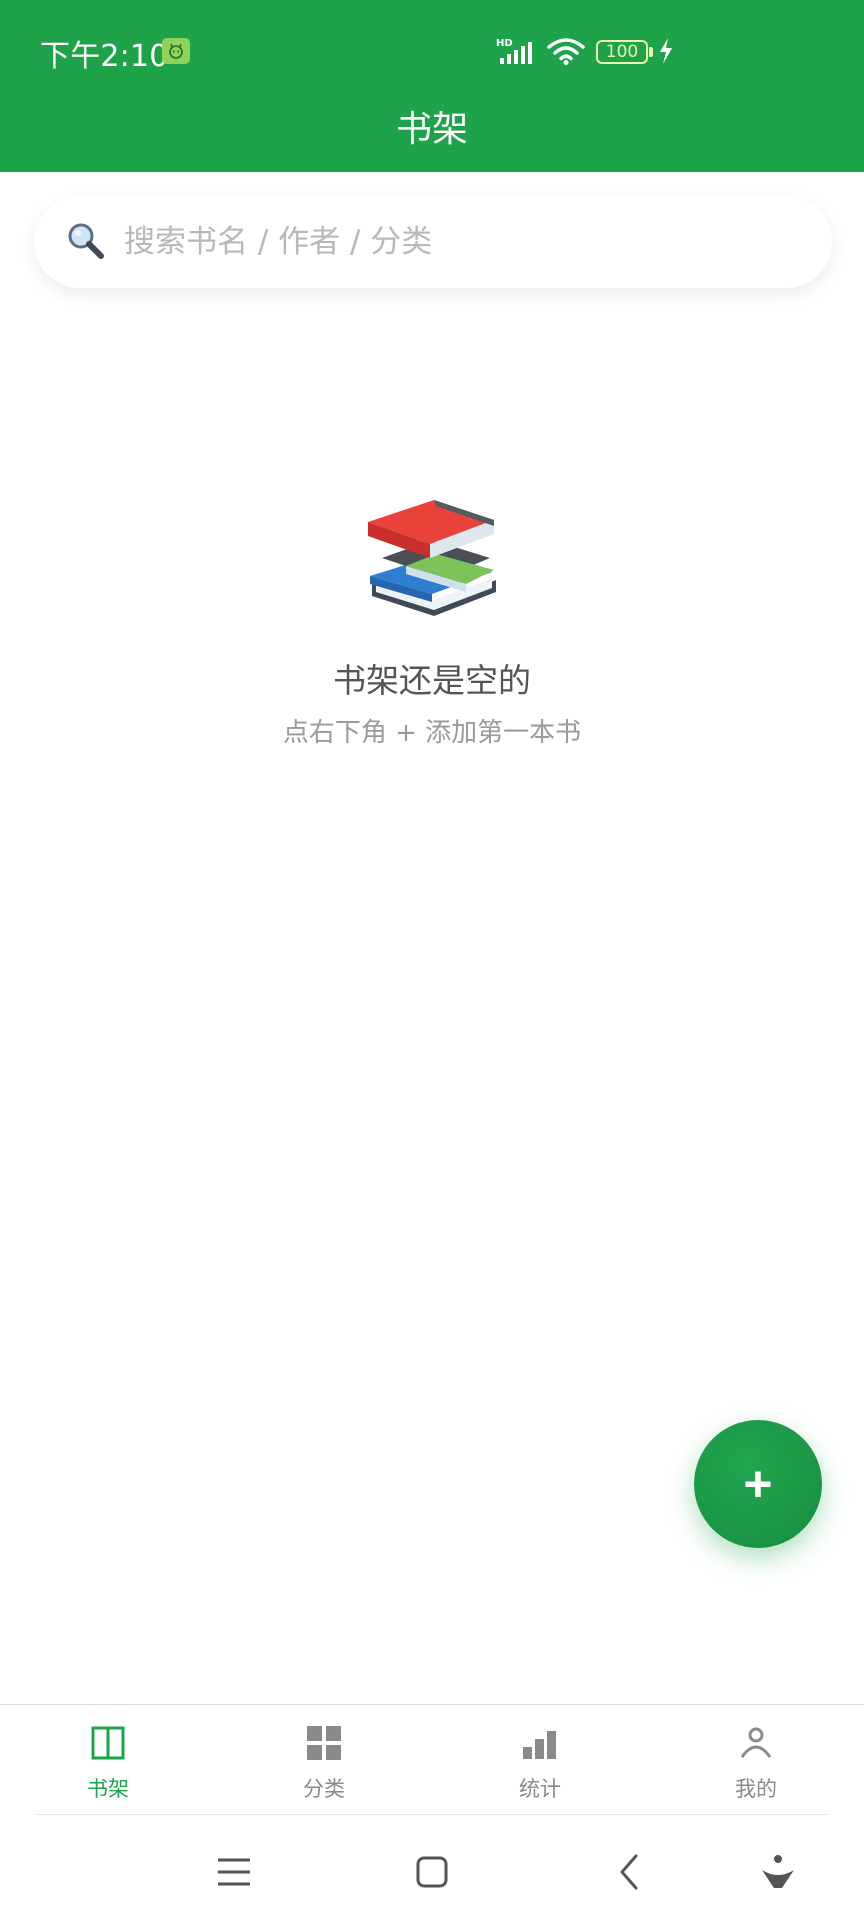  I want to click on assistant-icon, so click(778, 1872).